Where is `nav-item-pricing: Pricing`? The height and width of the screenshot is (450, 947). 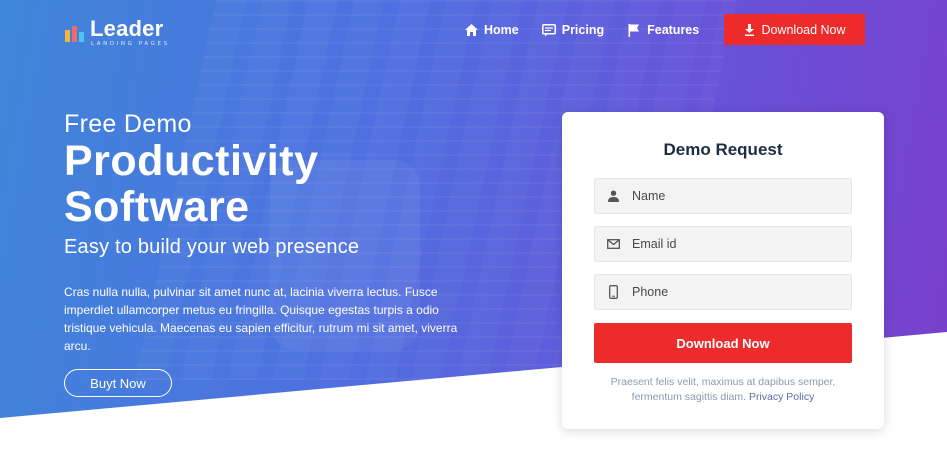 nav-item-pricing: Pricing is located at coordinates (572, 30).